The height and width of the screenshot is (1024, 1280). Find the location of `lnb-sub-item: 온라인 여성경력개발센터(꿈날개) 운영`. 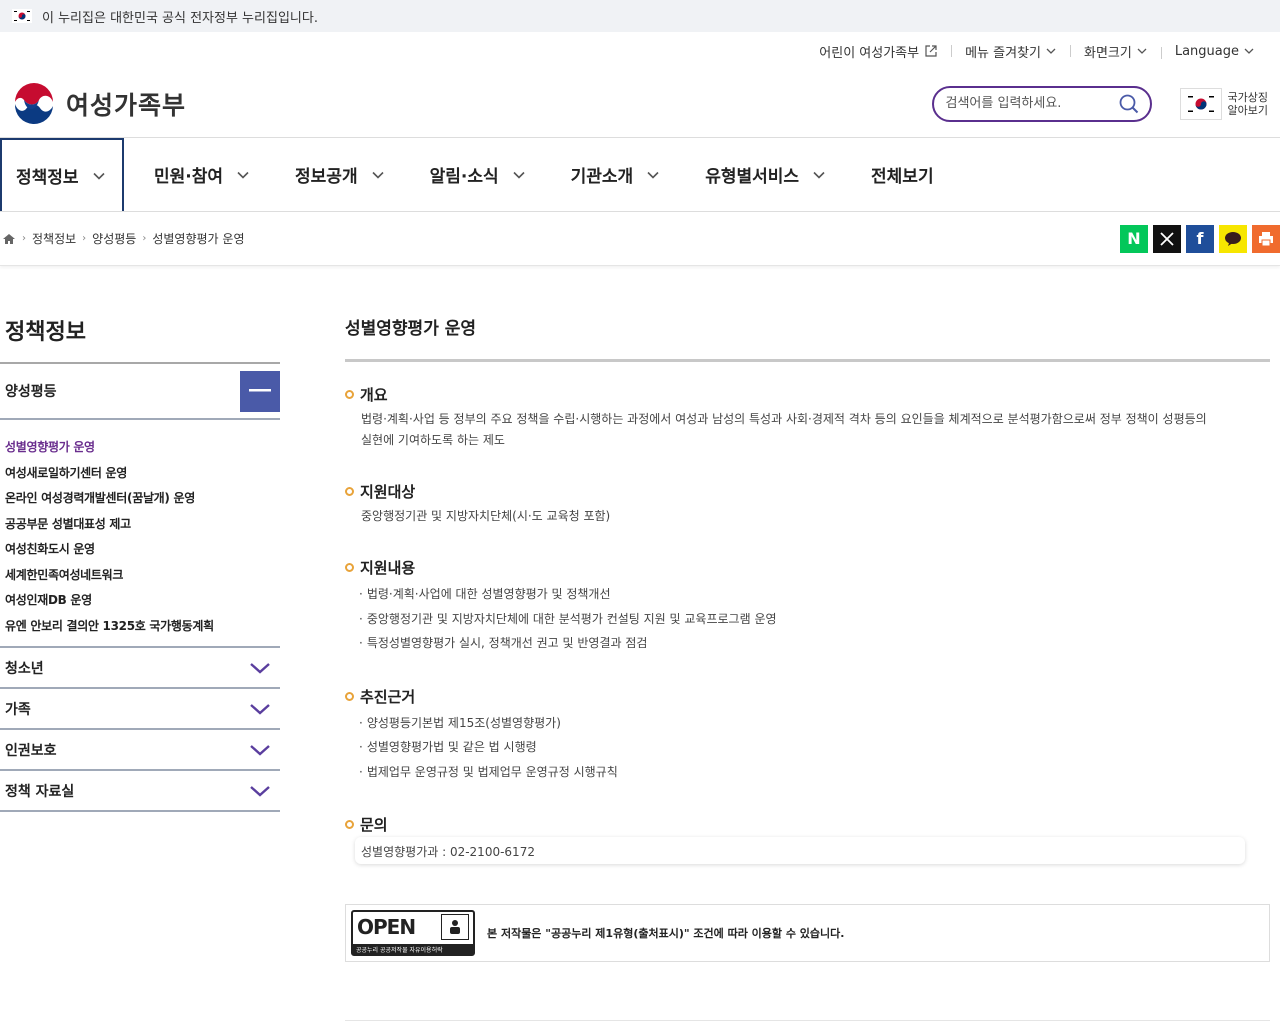

lnb-sub-item: 온라인 여성경력개발센터(꿈날개) 운영 is located at coordinates (142, 498).